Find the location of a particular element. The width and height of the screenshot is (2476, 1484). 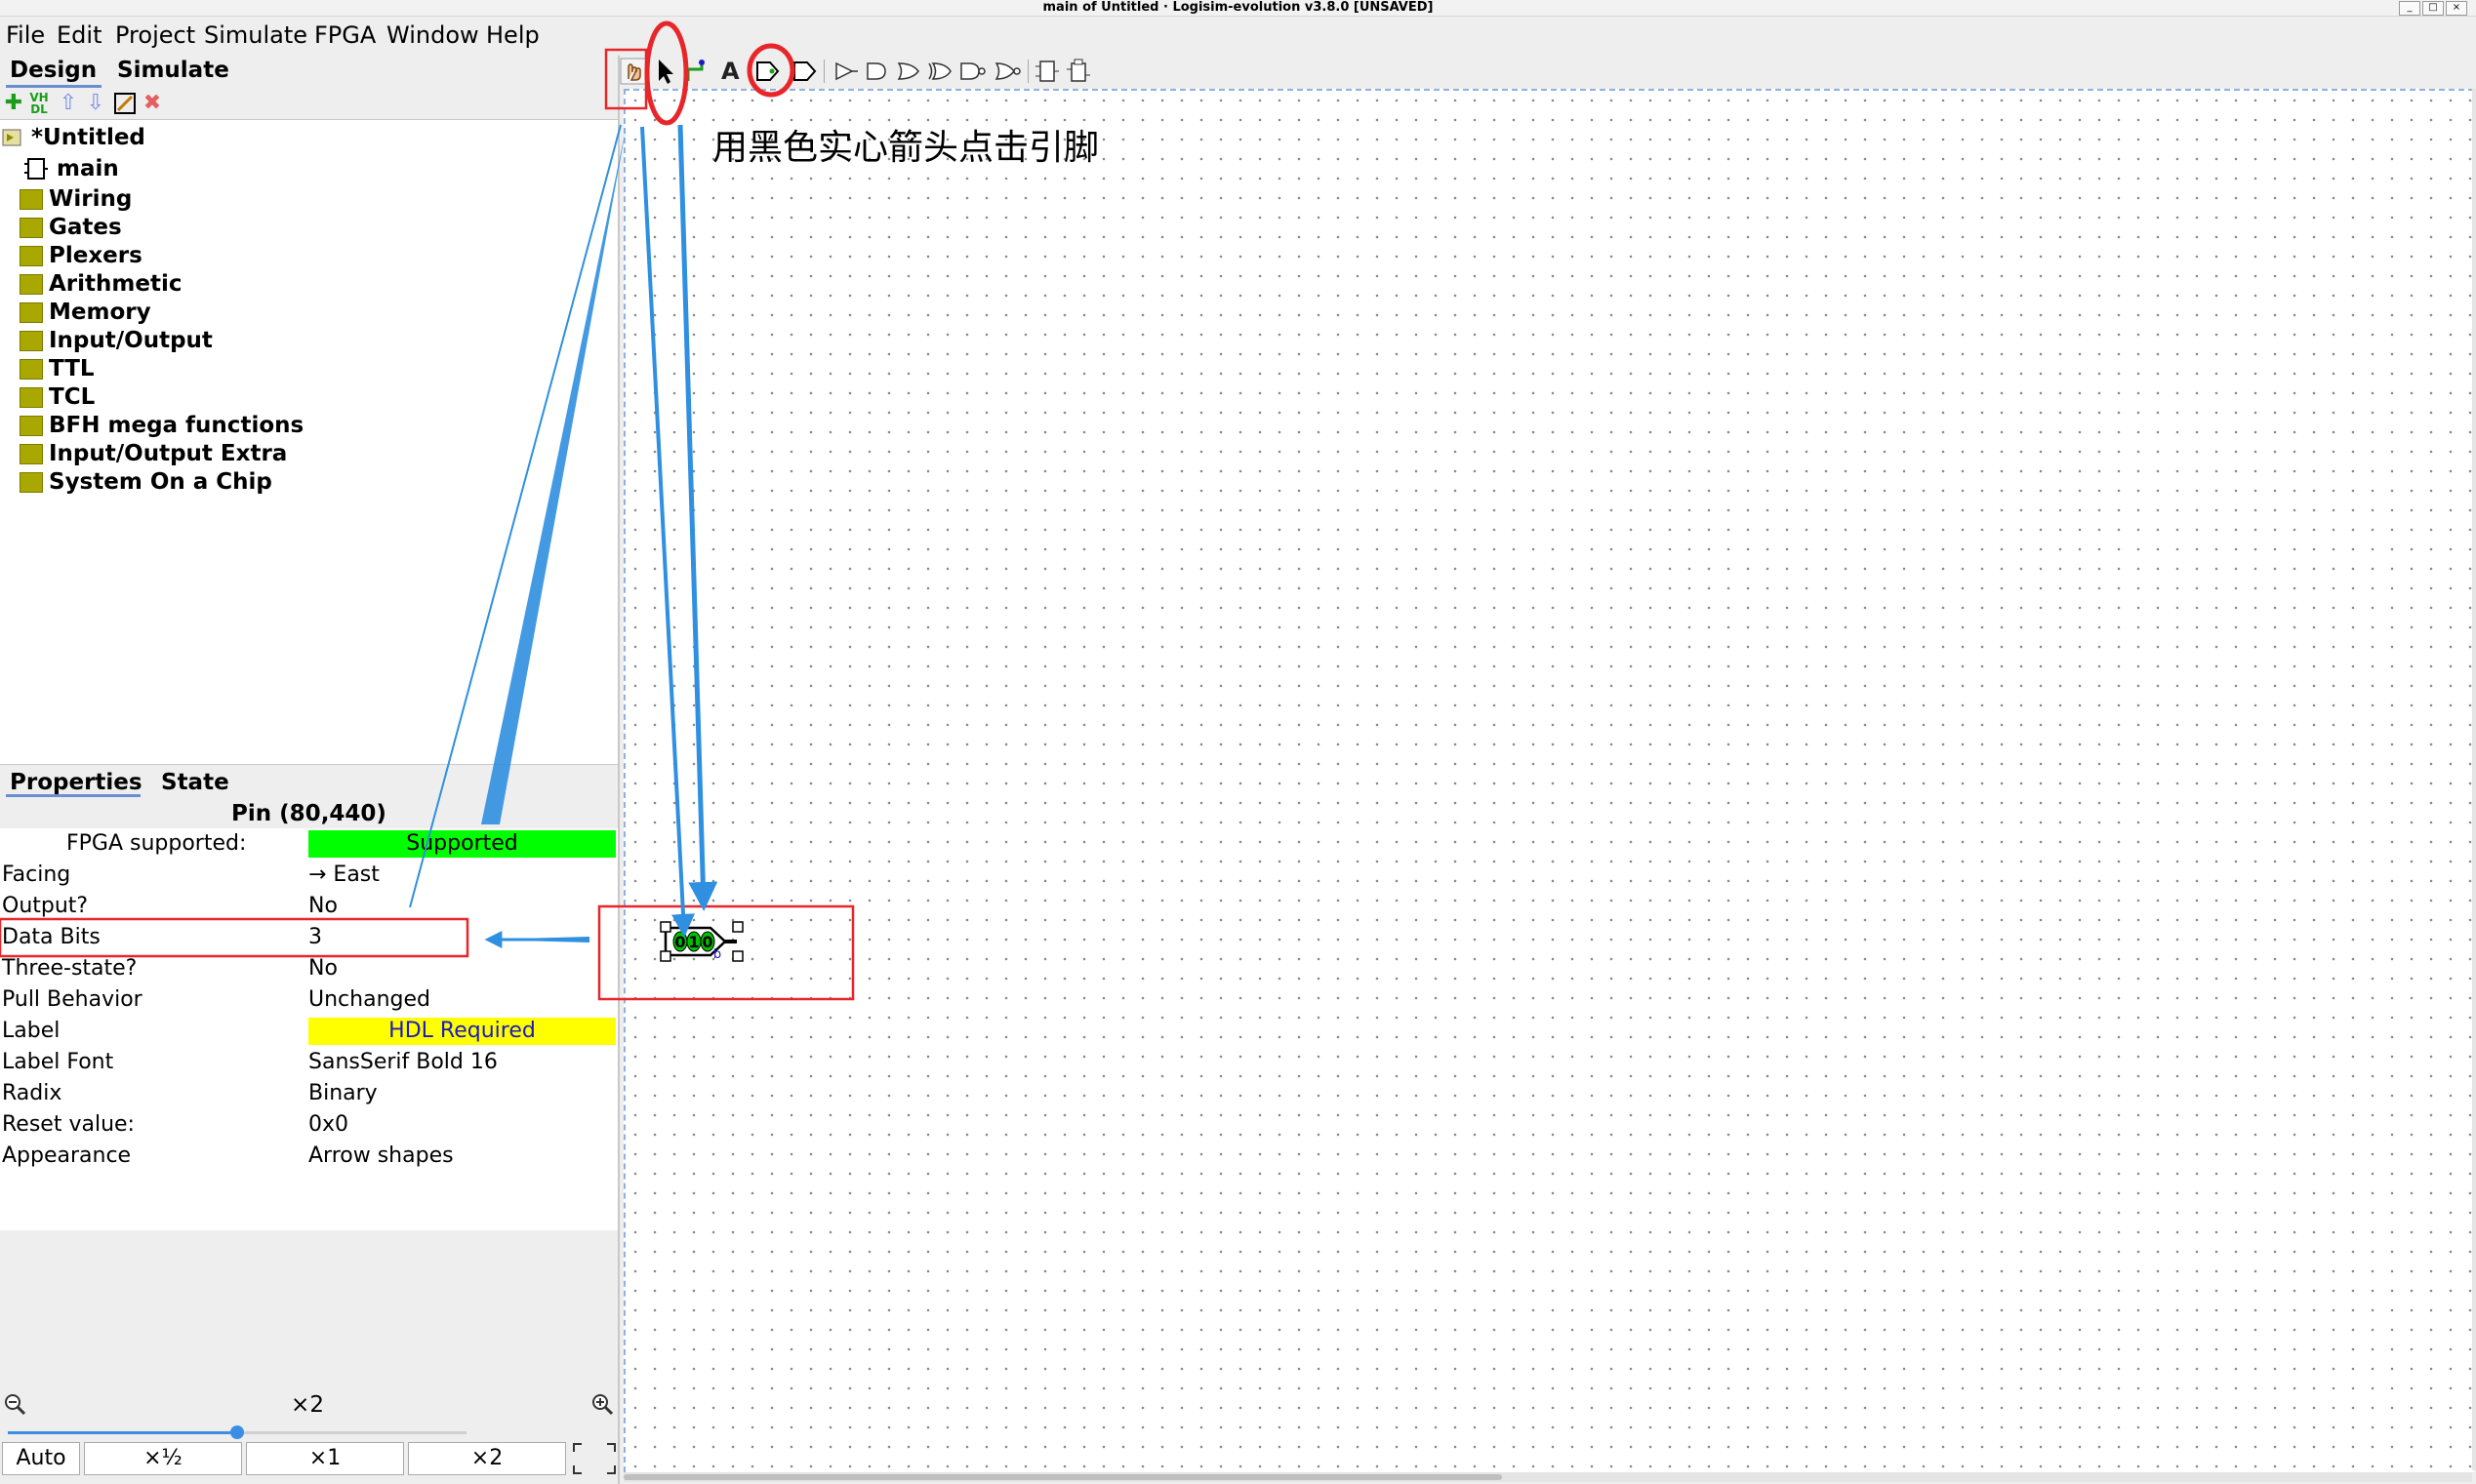

zoom-slider-track is located at coordinates (237, 1432).